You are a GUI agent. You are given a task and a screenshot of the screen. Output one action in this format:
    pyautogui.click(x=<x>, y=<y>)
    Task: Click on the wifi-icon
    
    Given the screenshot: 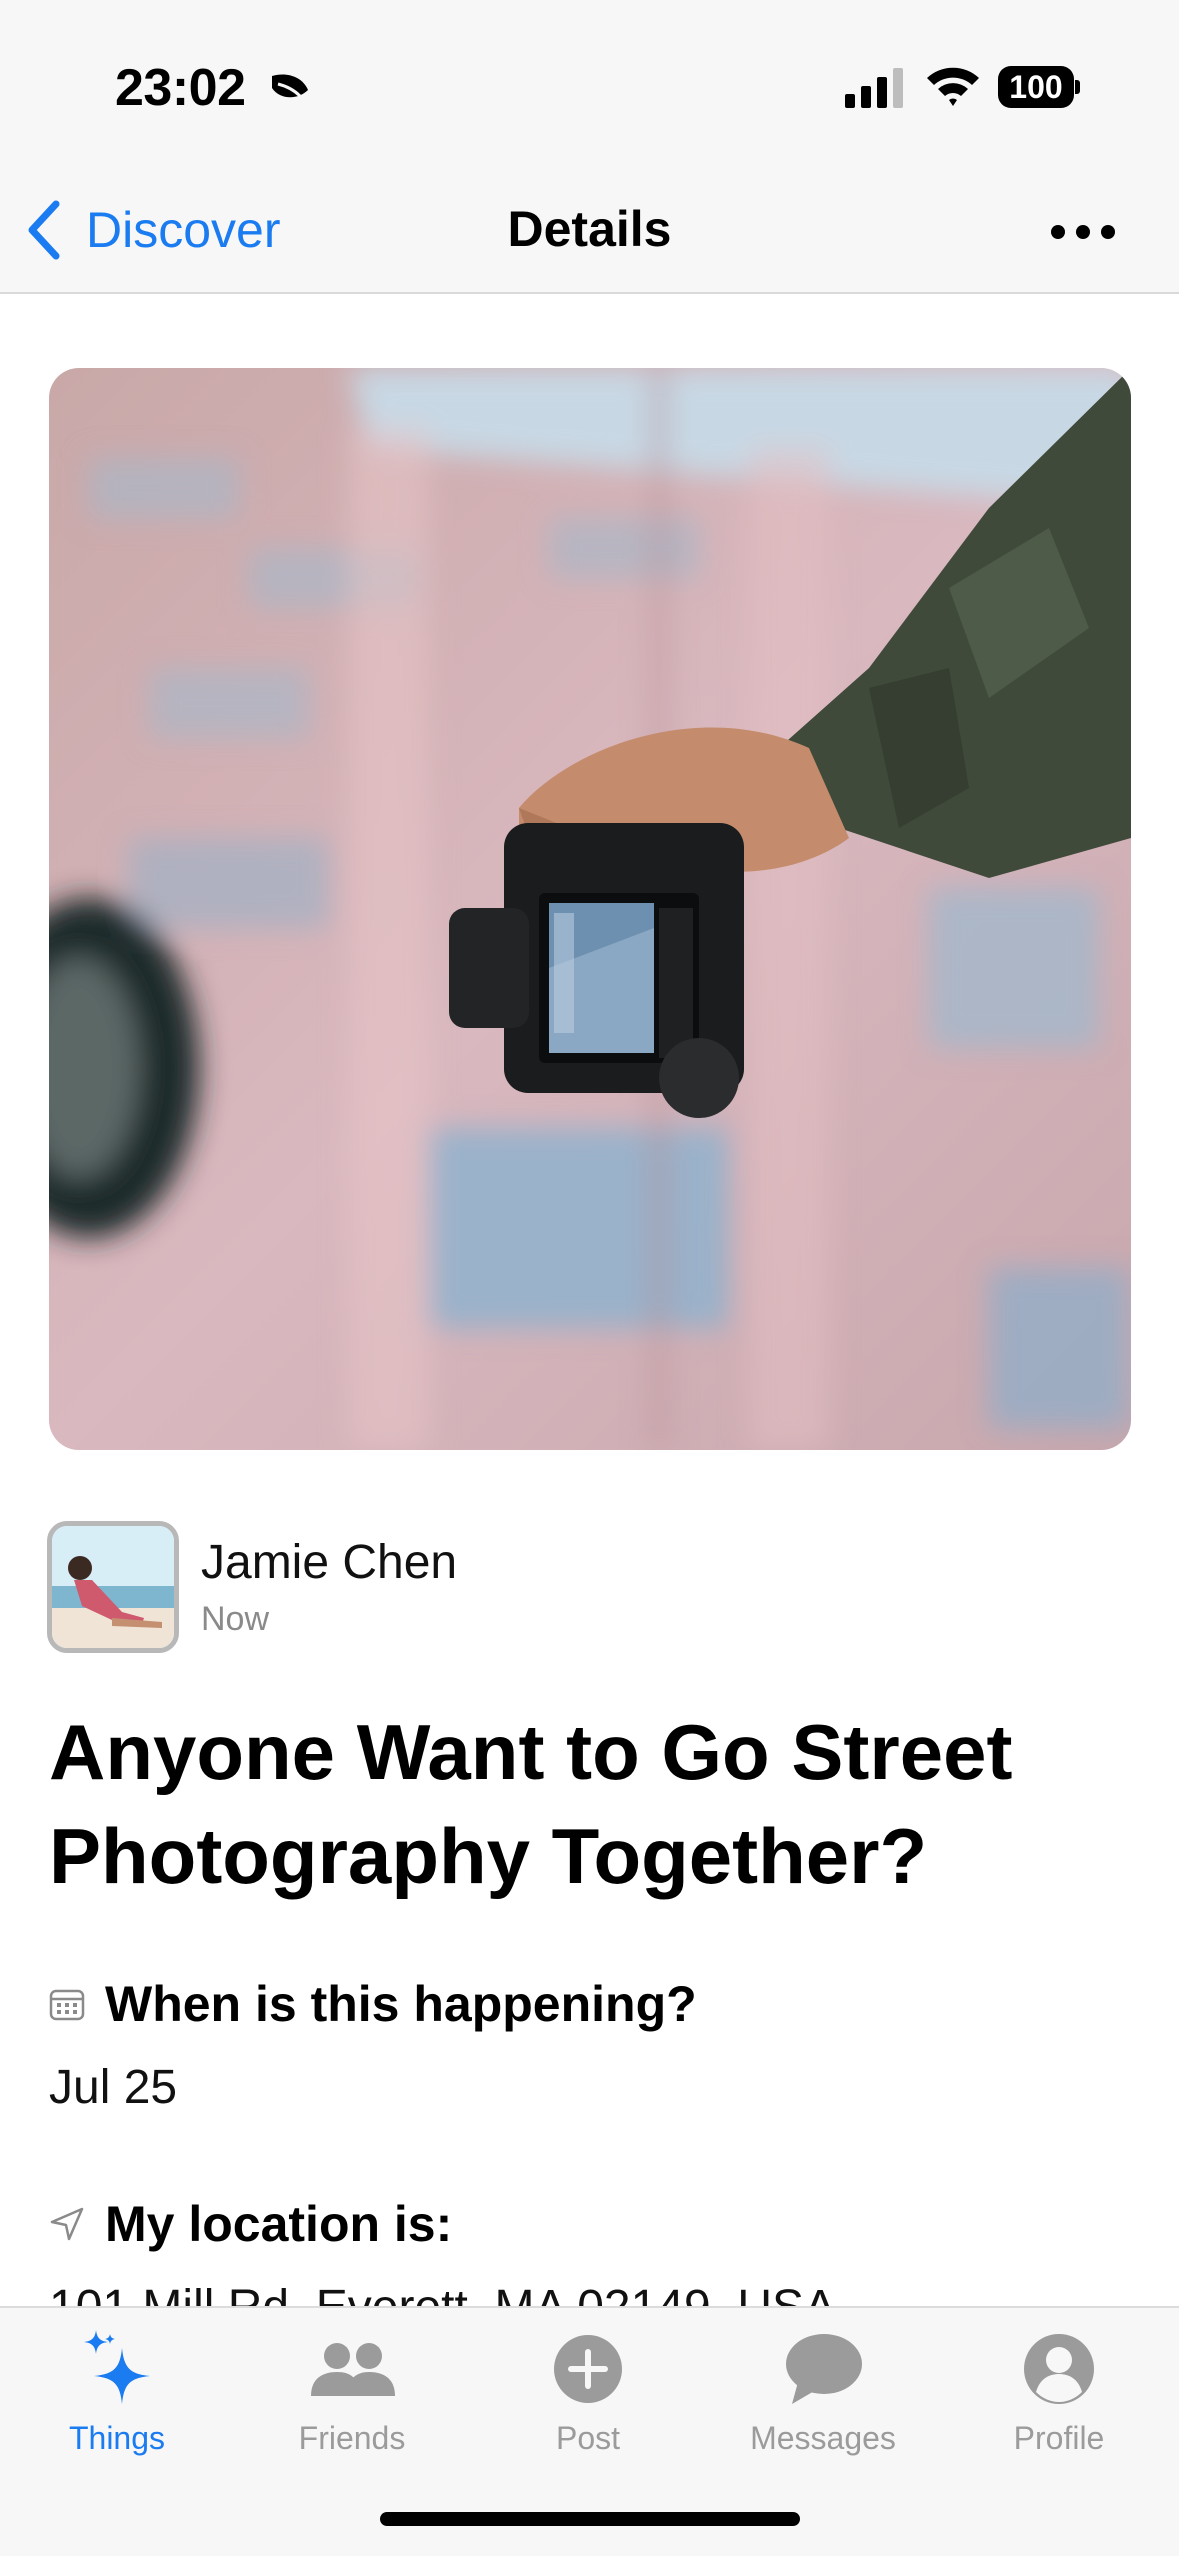 What is the action you would take?
    pyautogui.click(x=953, y=86)
    